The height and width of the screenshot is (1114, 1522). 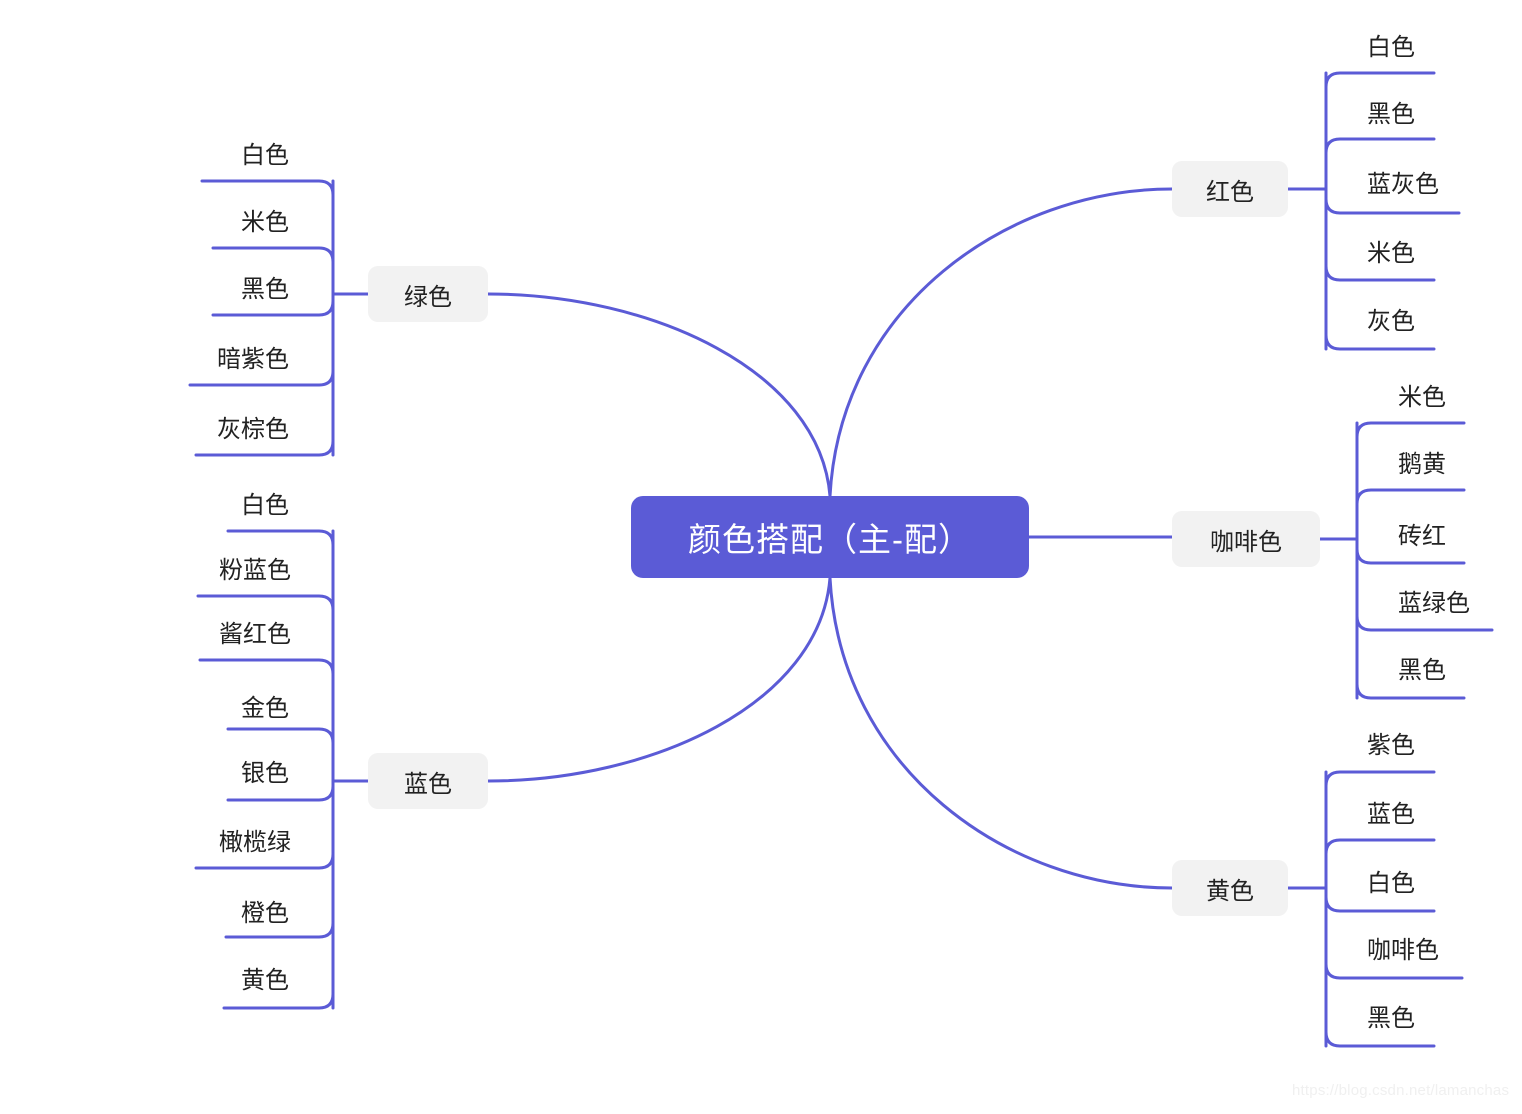 What do you see at coordinates (659, 395) in the screenshot?
I see `trunk-green` at bounding box center [659, 395].